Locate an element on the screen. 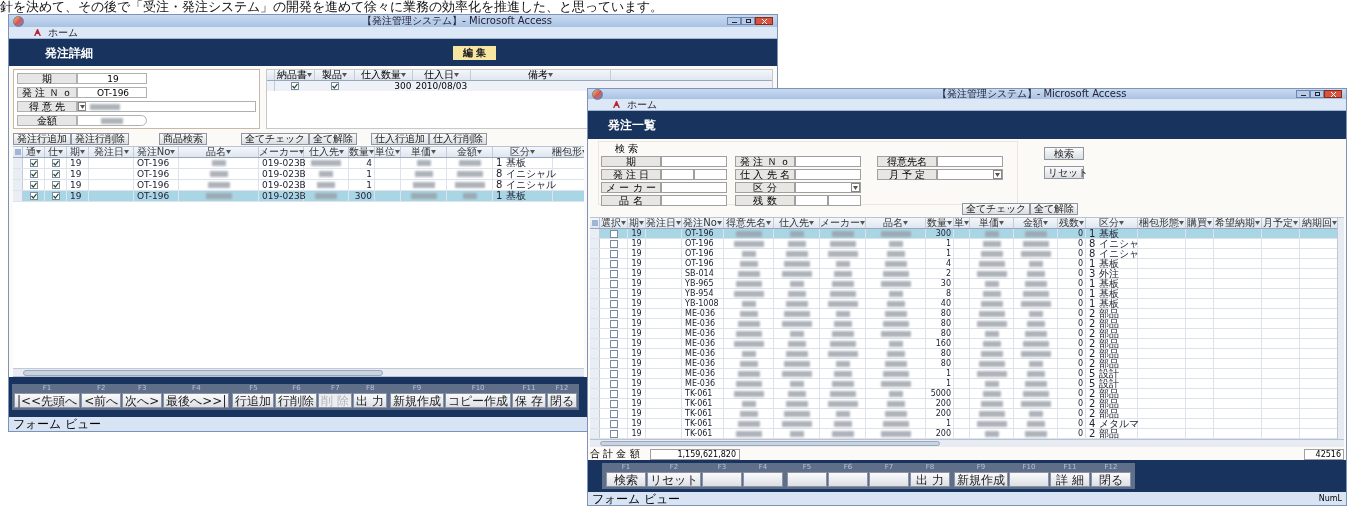 Image resolution: width=1347 pixels, height=506 pixels. column-header: 梱包形 is located at coordinates (567, 152).